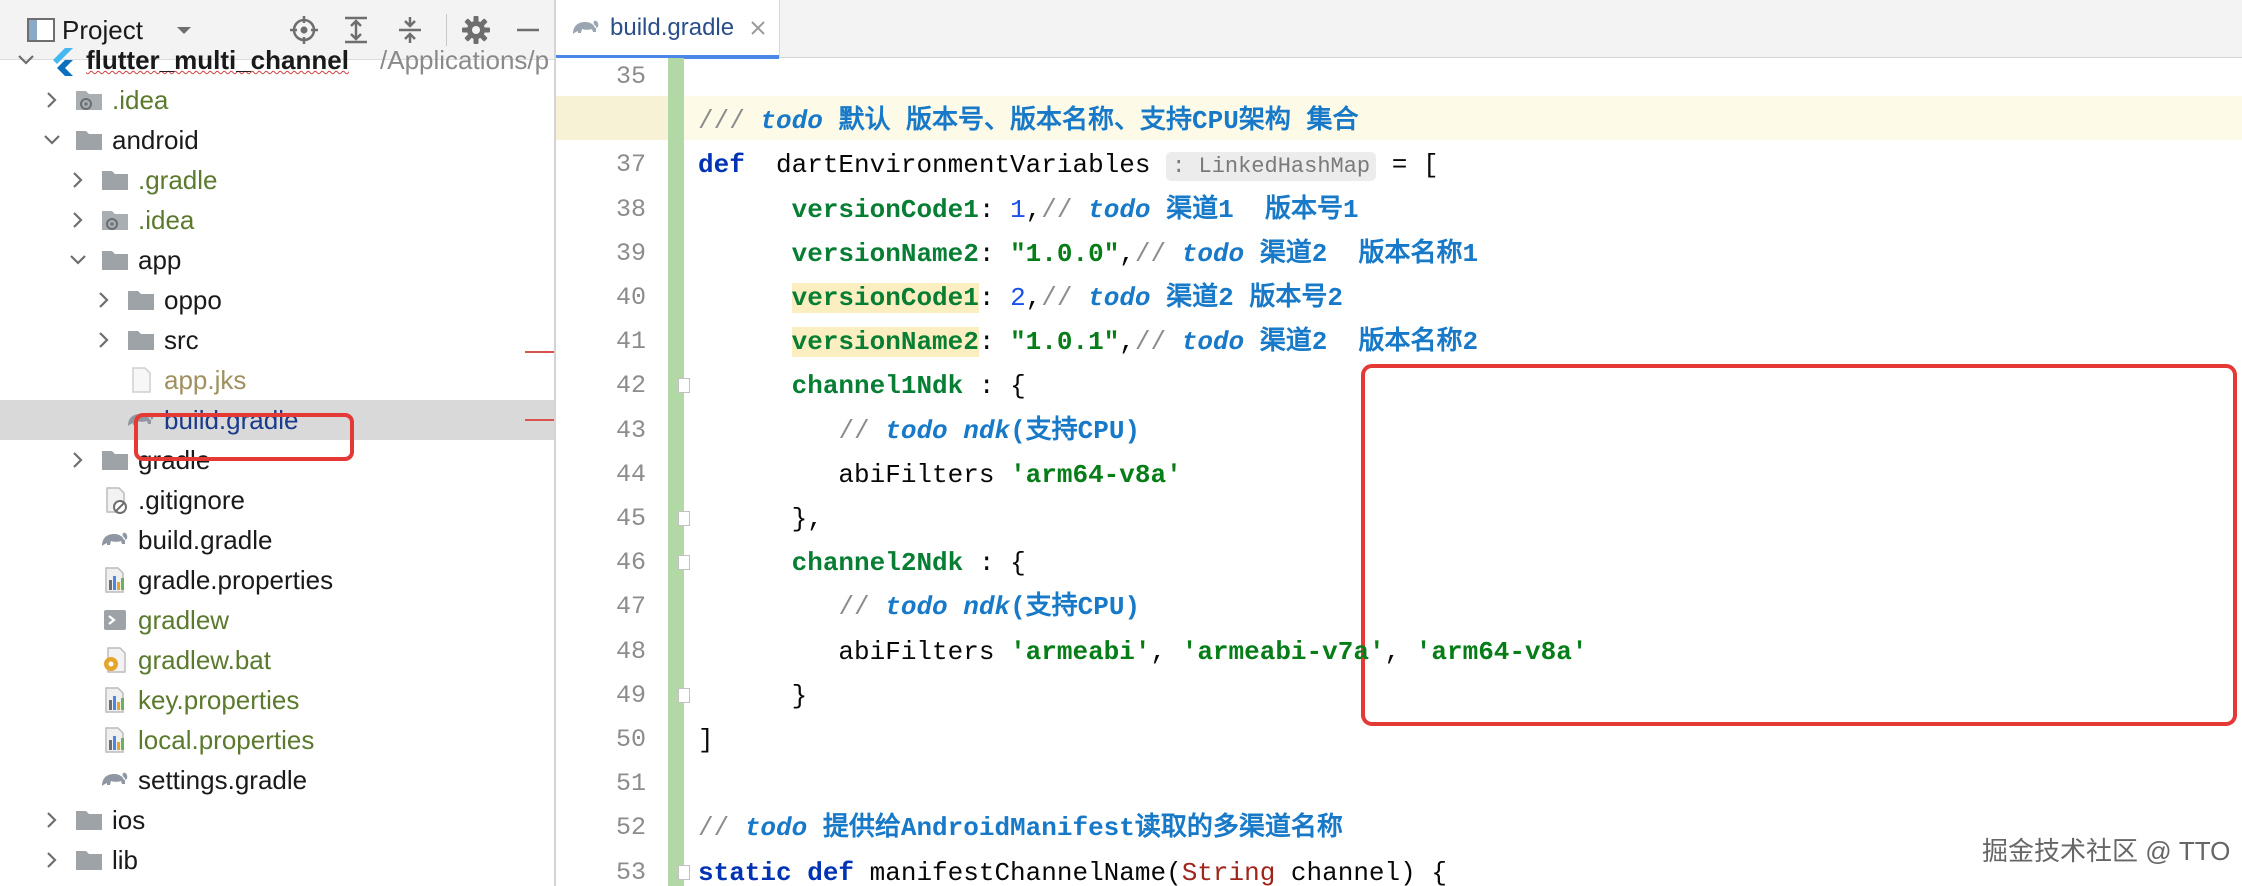  I want to click on tree-item-gradlew-bat: gradlew.bat, so click(277, 660).